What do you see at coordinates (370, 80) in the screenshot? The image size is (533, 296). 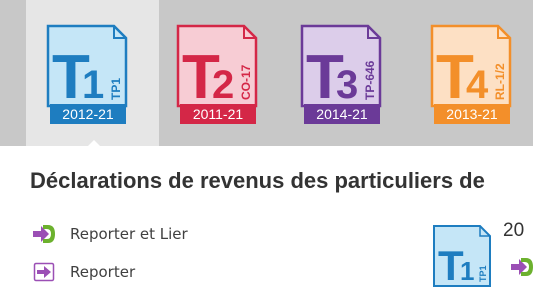 I see `provincial-form-code: TP-646` at bounding box center [370, 80].